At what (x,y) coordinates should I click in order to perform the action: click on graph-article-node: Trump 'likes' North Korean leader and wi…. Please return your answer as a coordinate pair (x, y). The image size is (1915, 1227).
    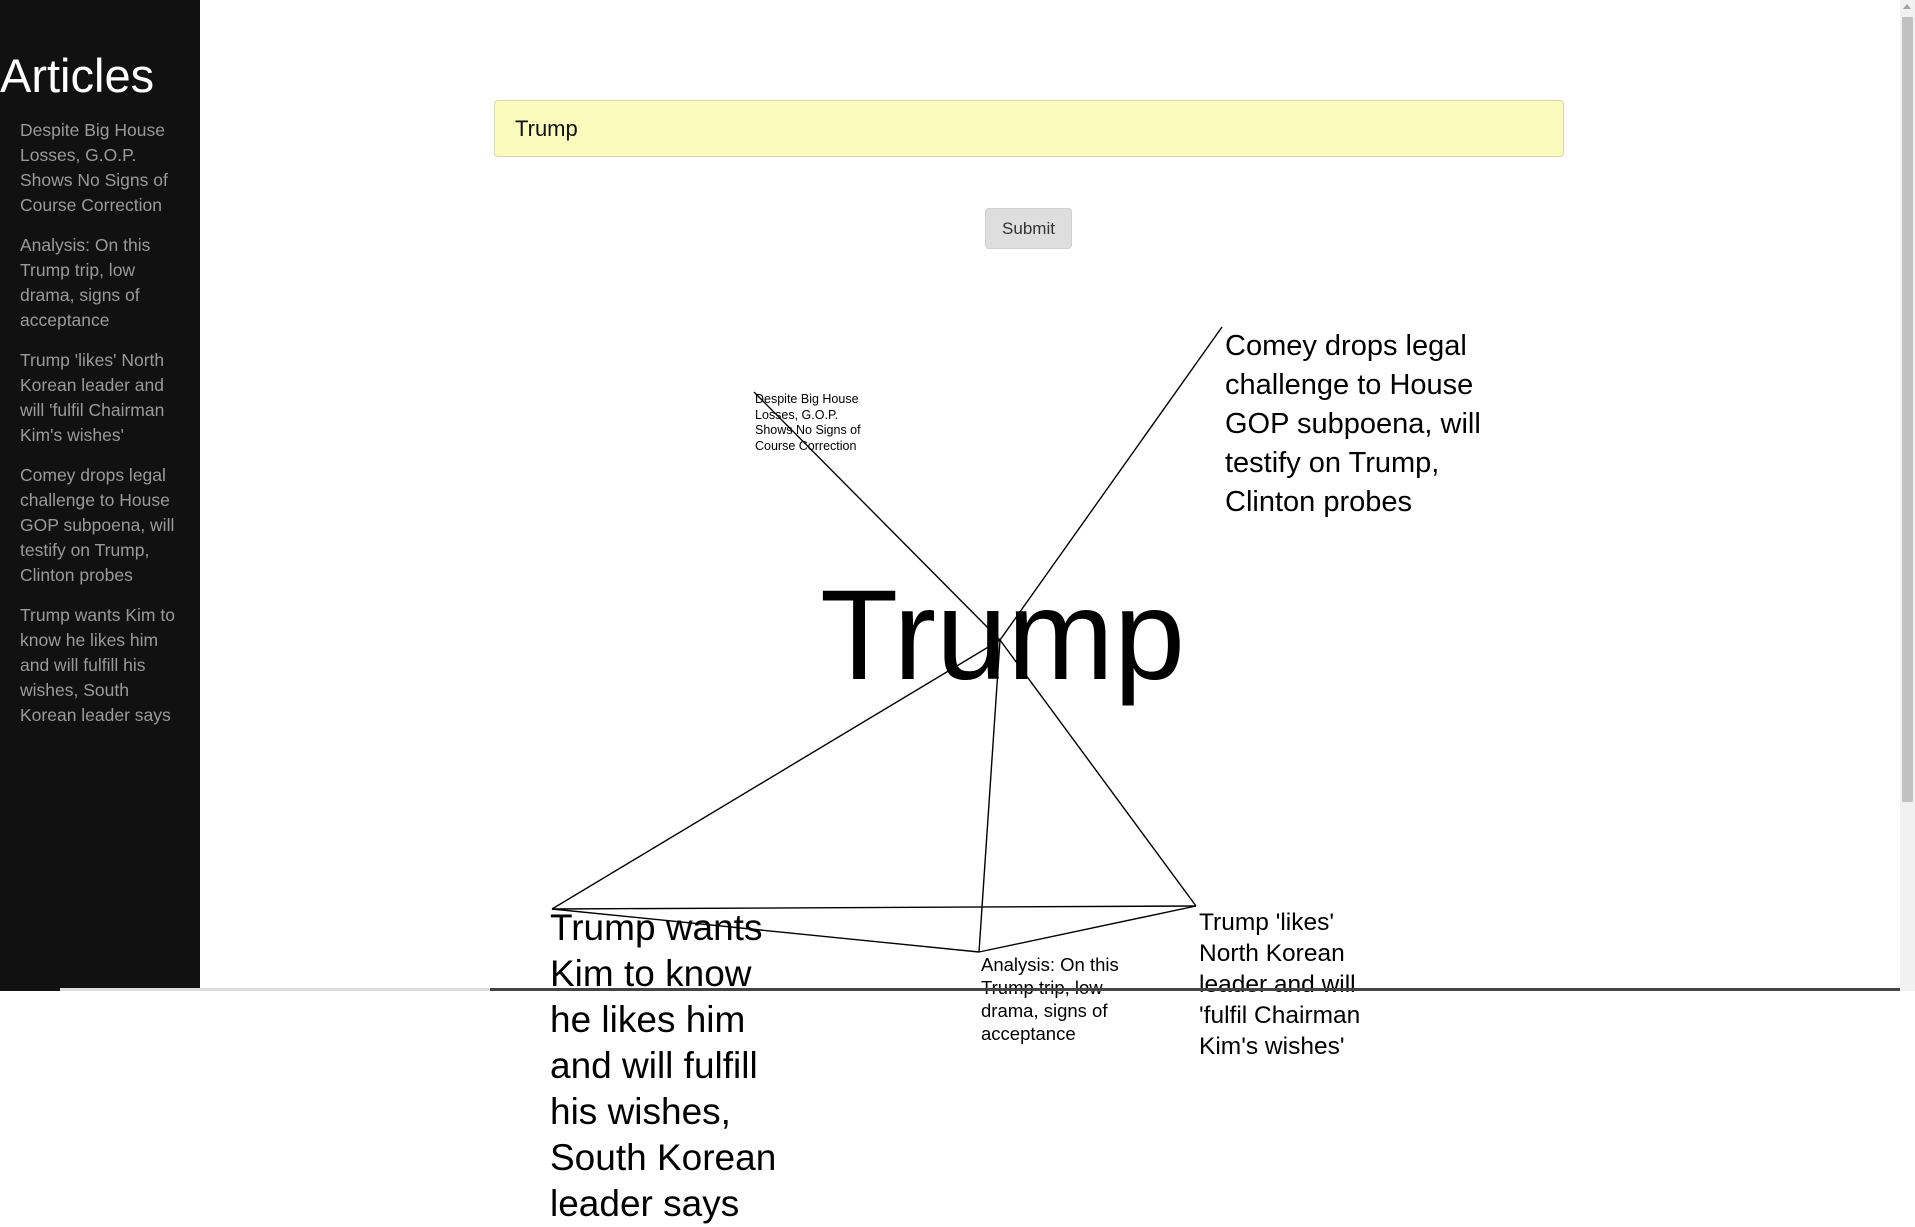
    Looking at the image, I should click on (1286, 984).